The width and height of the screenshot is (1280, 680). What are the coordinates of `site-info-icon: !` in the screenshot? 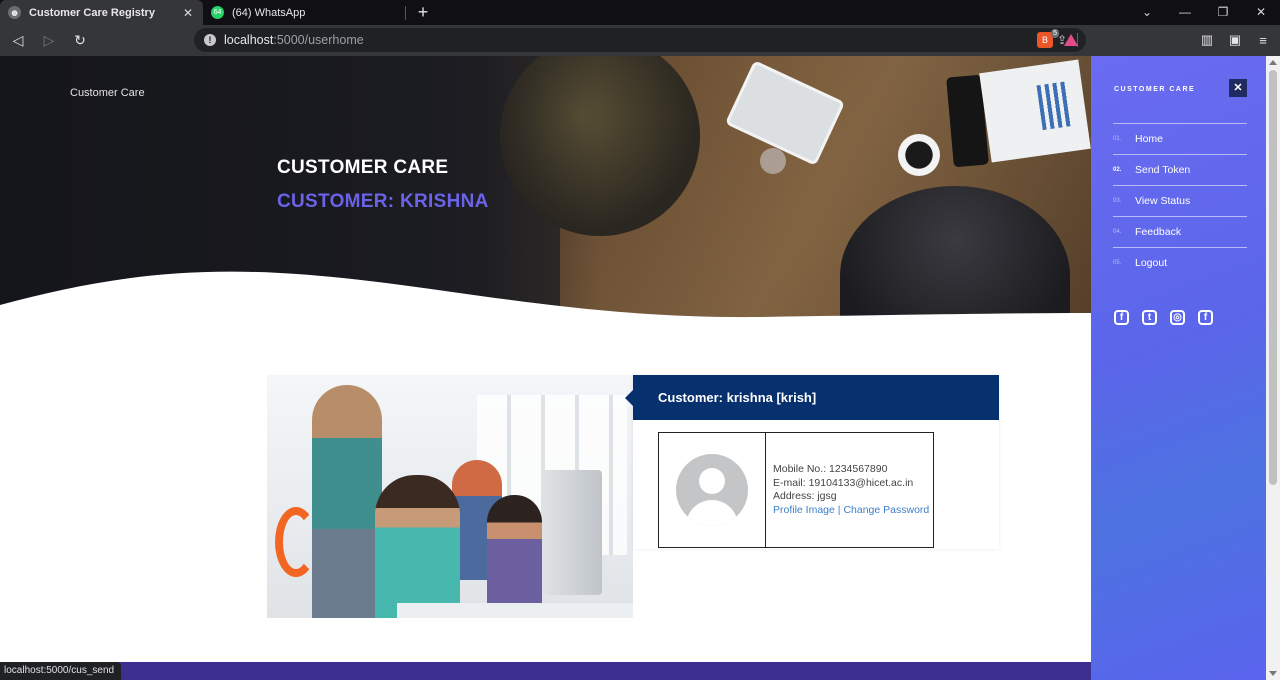 It's located at (210, 40).